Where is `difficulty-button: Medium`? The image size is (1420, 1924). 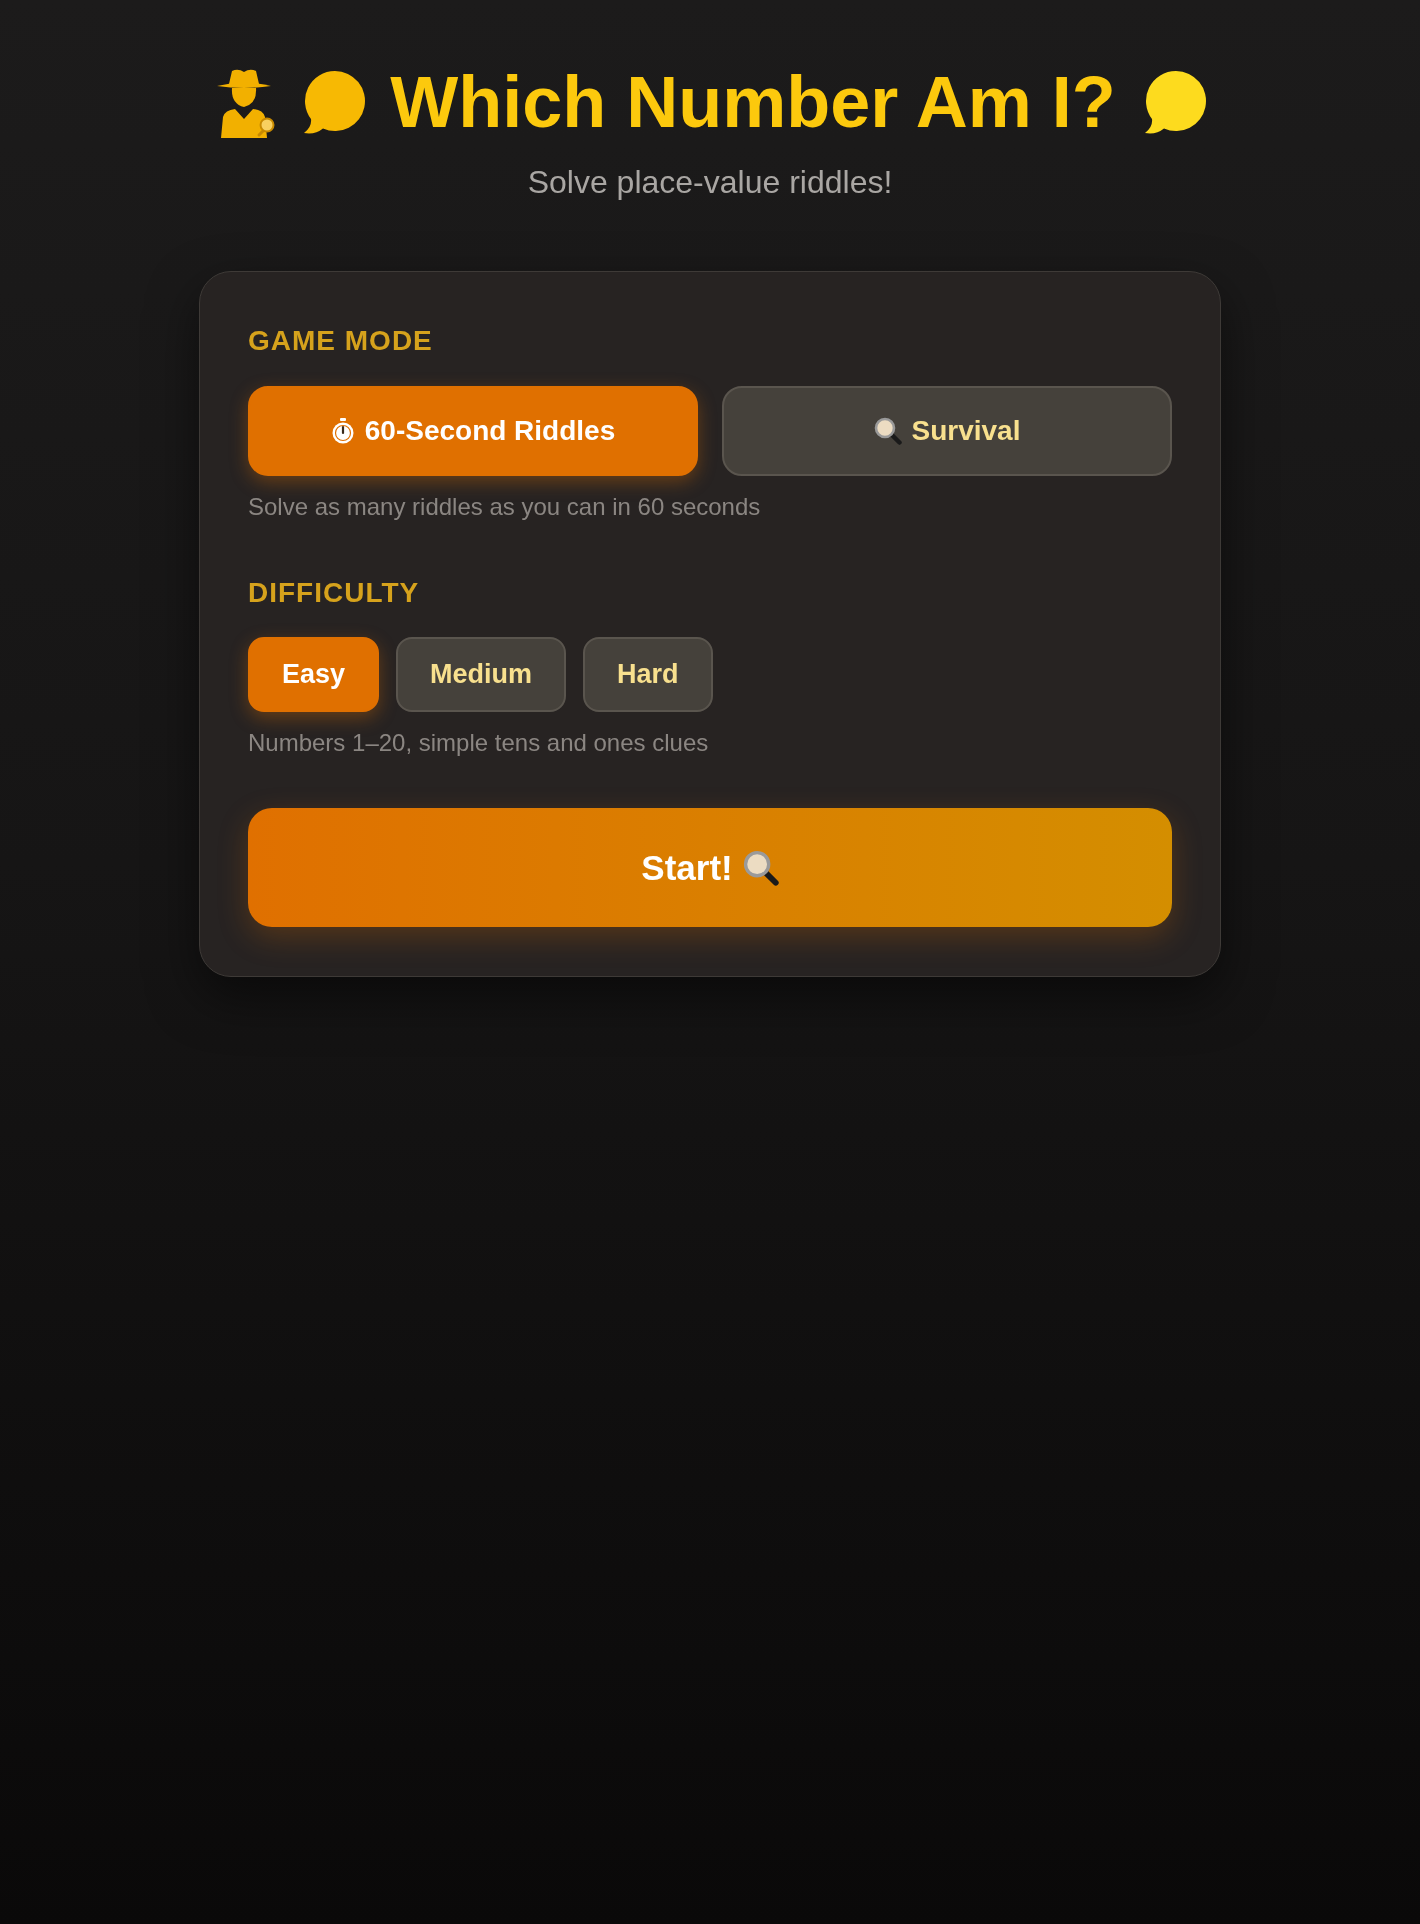
difficulty-button: Medium is located at coordinates (481, 675).